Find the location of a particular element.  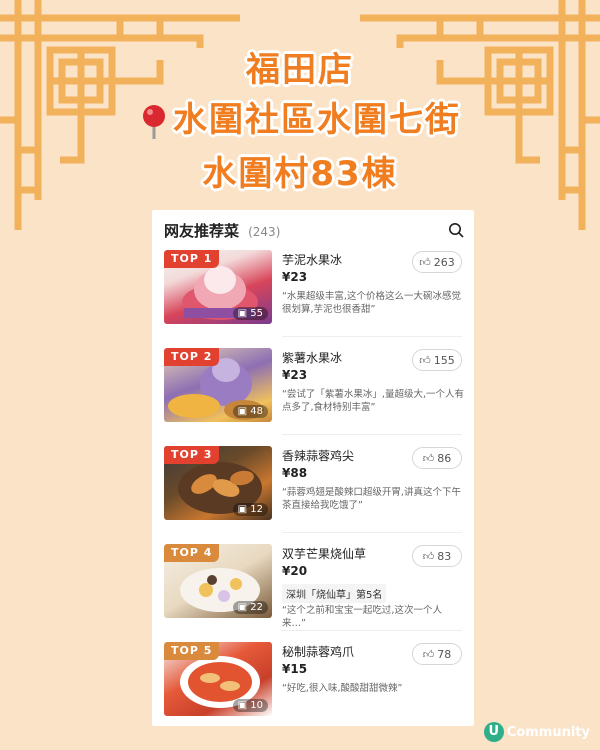

dish-review: “尝试了「紫薯水果冰」,量超级大,一个人有点多了,食材特别丰富” is located at coordinates (373, 401).